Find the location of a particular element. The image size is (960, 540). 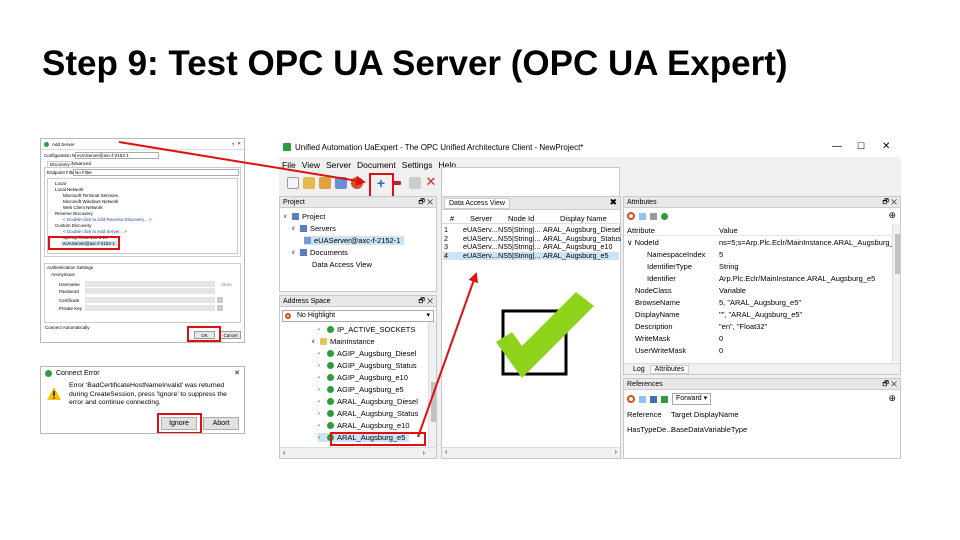

highlight-box is located at coordinates (378, 439).